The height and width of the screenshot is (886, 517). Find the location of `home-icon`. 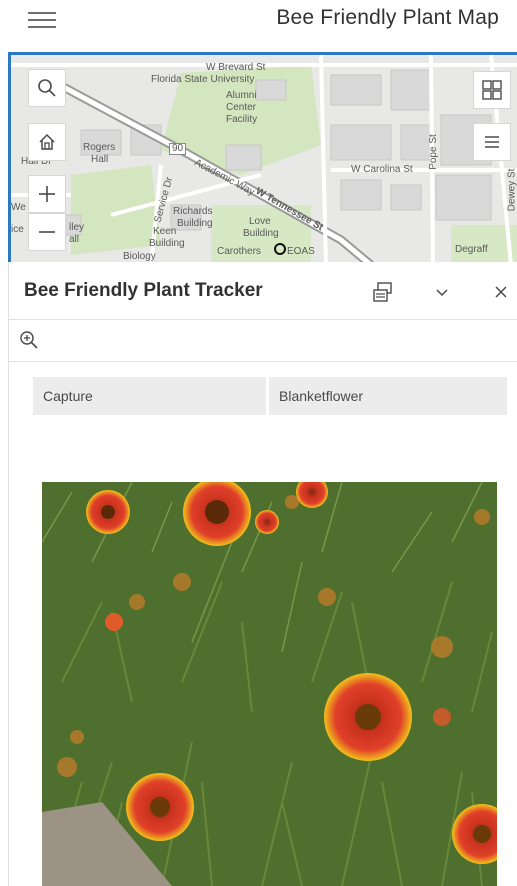

home-icon is located at coordinates (47, 141).